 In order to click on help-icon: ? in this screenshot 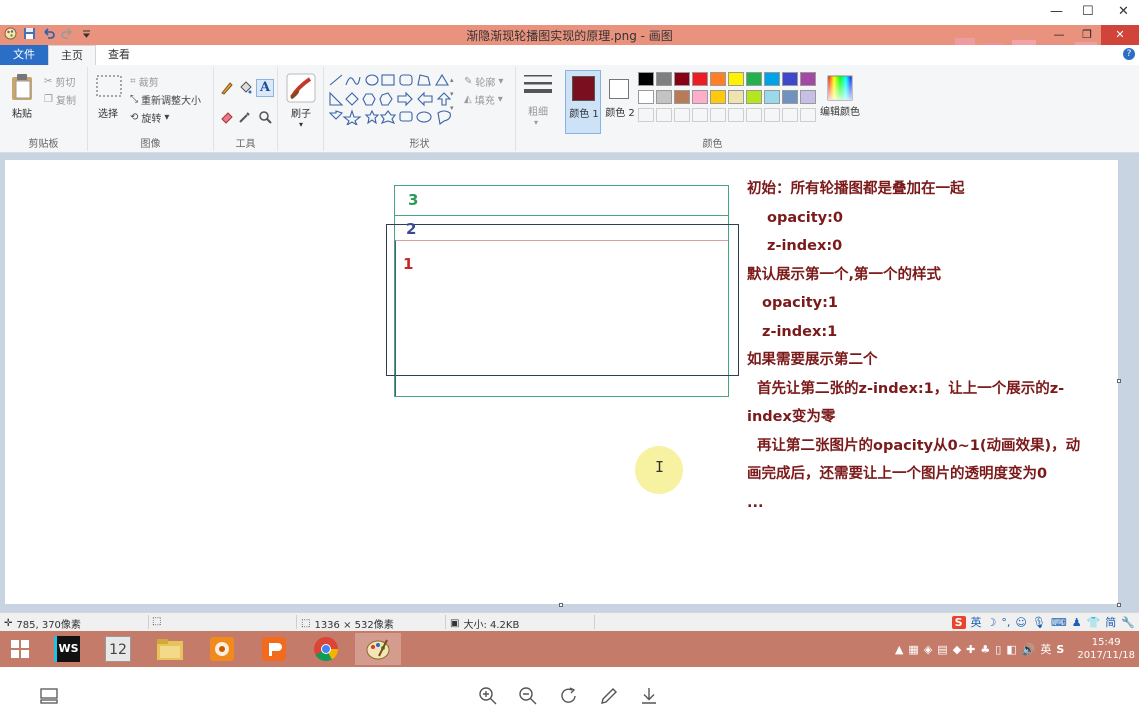, I will do `click(1129, 54)`.